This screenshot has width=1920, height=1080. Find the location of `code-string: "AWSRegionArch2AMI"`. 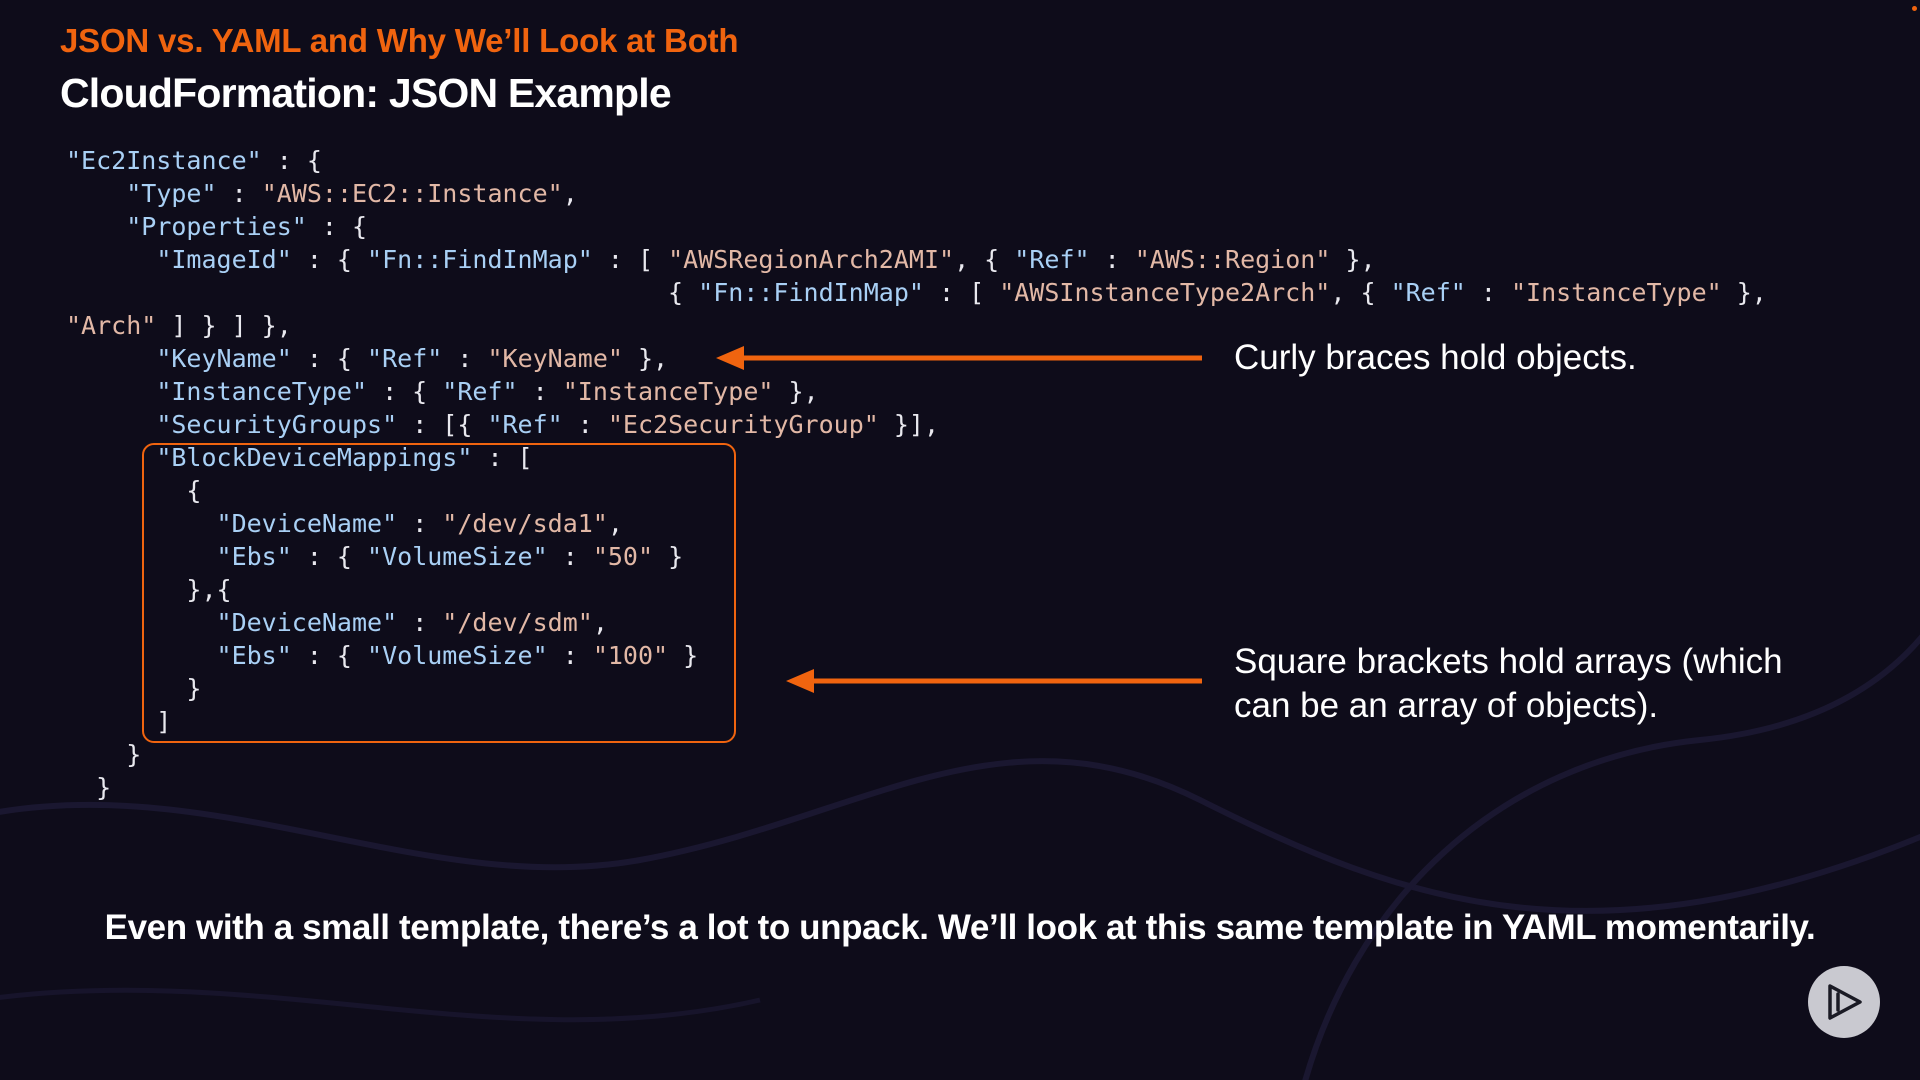

code-string: "AWSRegionArch2AMI" is located at coordinates (811, 259).